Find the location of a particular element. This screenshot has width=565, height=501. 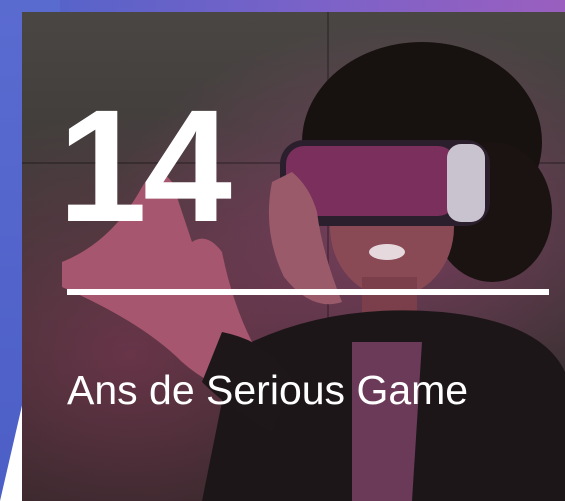

years-subtitle: Ans de Serious Game is located at coordinates (268, 390).